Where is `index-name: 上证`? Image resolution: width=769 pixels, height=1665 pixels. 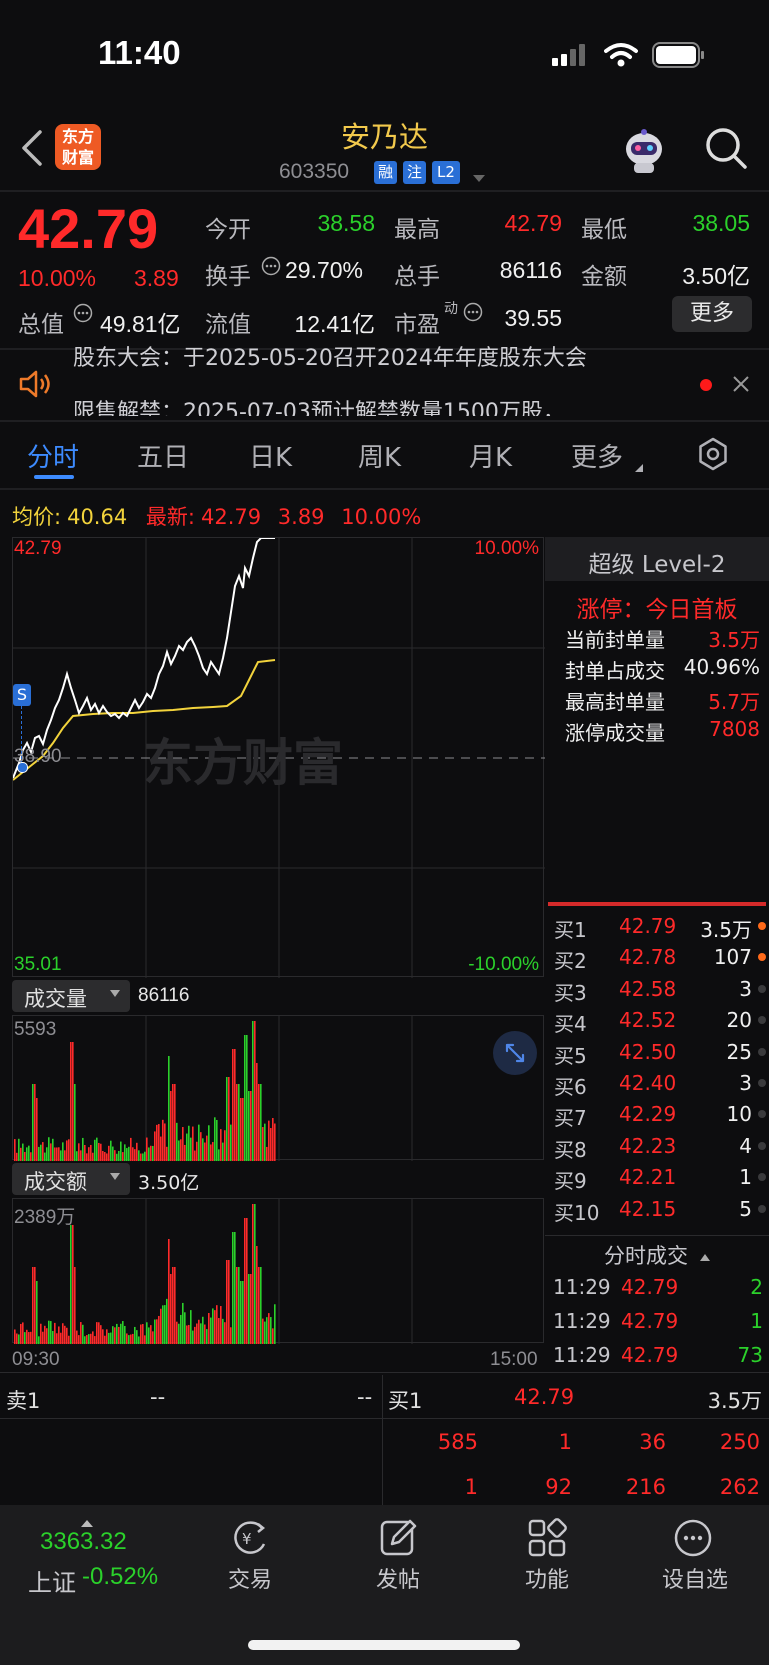
index-name: 上证 is located at coordinates (52, 1580).